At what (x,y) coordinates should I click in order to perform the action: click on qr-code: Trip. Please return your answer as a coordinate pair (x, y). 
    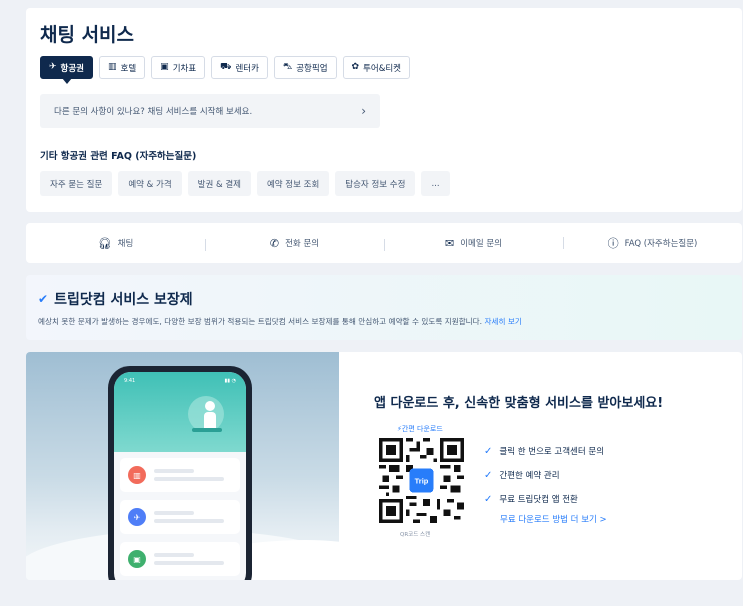
    Looking at the image, I should click on (421, 480).